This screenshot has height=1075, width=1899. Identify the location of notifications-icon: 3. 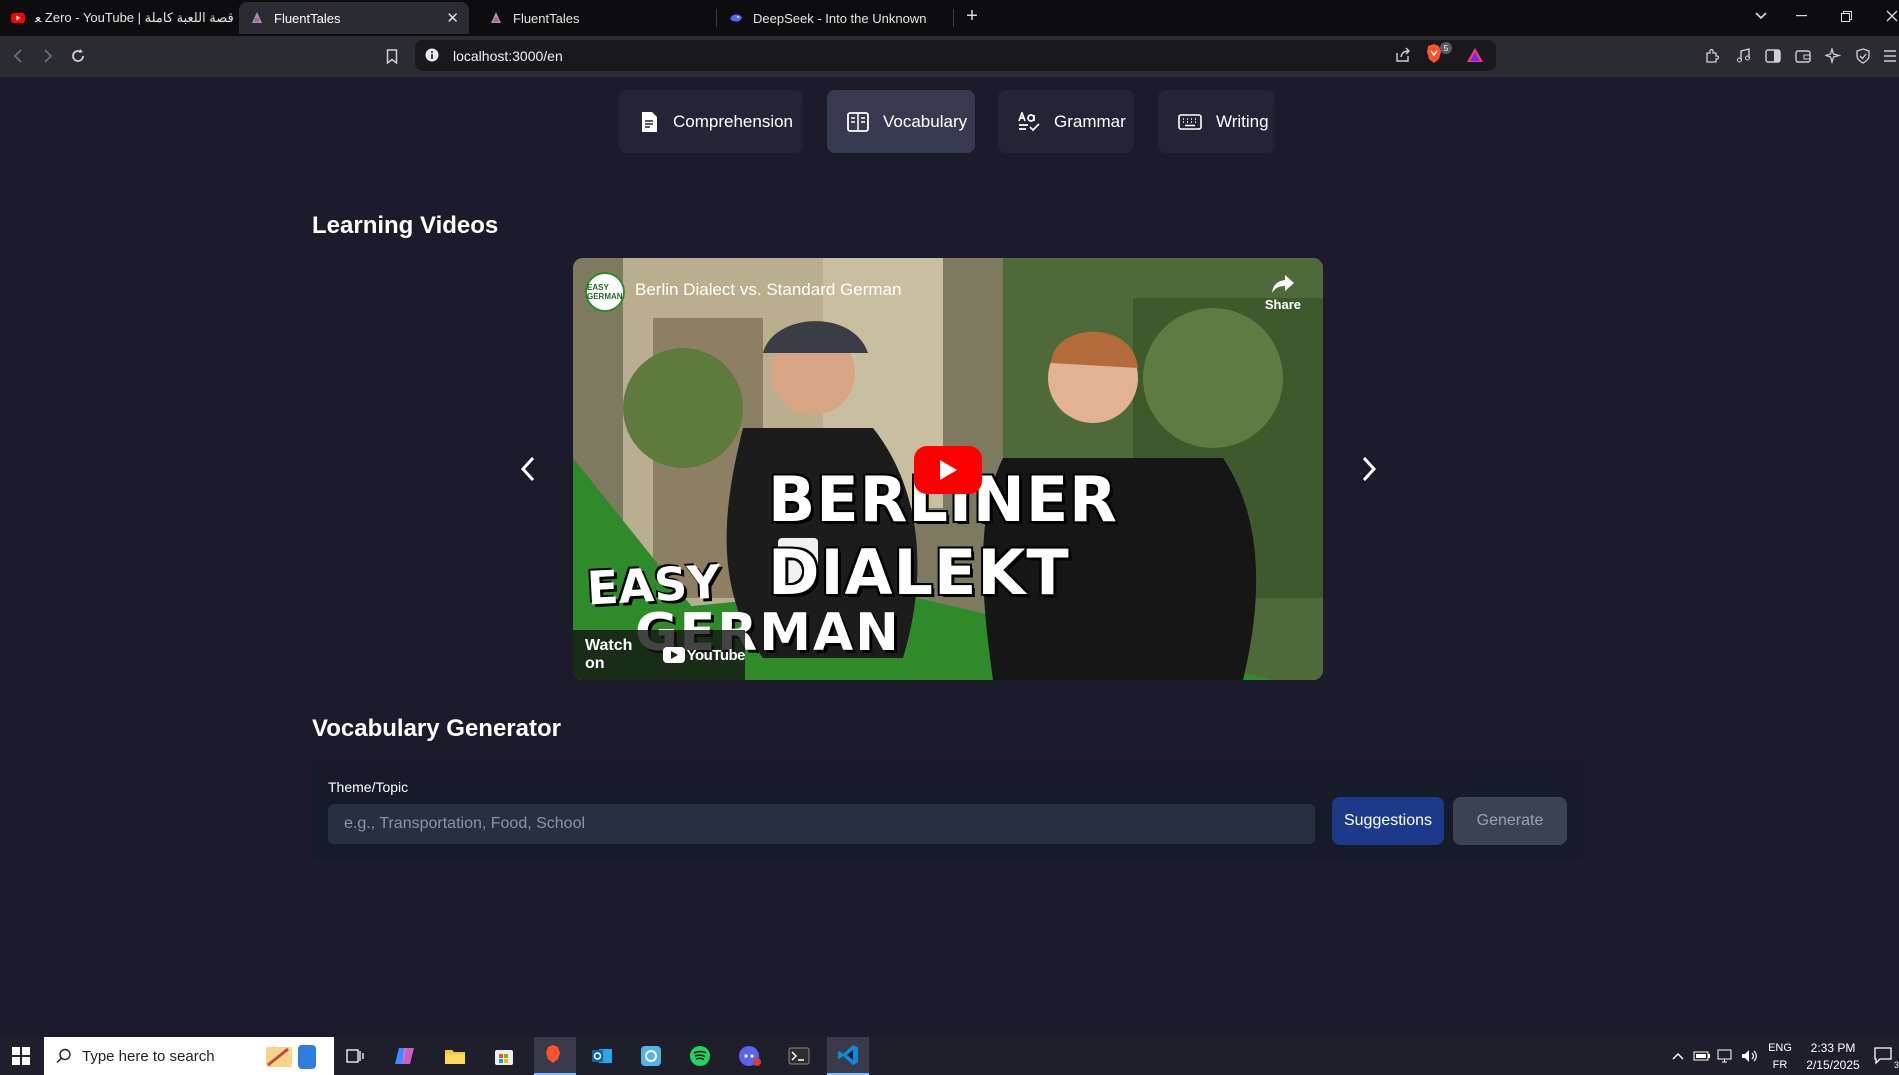
(1884, 1056).